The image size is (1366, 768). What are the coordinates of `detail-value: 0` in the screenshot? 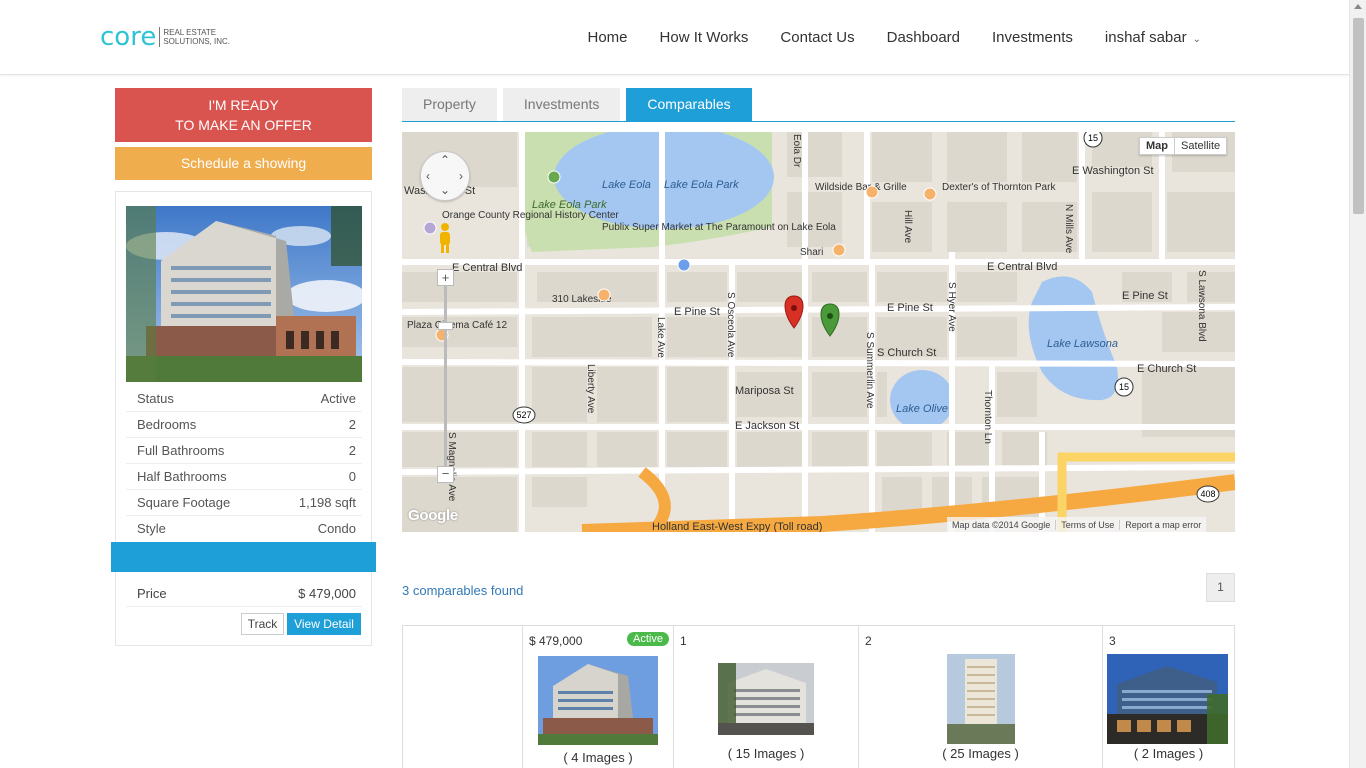 It's located at (352, 476).